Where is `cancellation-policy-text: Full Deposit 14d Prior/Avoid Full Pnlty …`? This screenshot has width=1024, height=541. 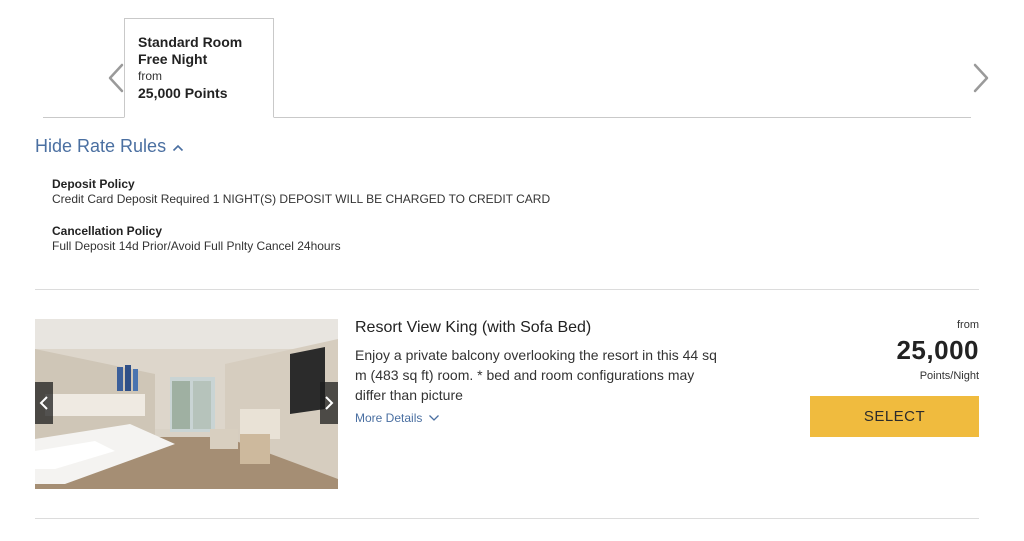
cancellation-policy-text: Full Deposit 14d Prior/Avoid Full Pnlty … is located at coordinates (196, 246).